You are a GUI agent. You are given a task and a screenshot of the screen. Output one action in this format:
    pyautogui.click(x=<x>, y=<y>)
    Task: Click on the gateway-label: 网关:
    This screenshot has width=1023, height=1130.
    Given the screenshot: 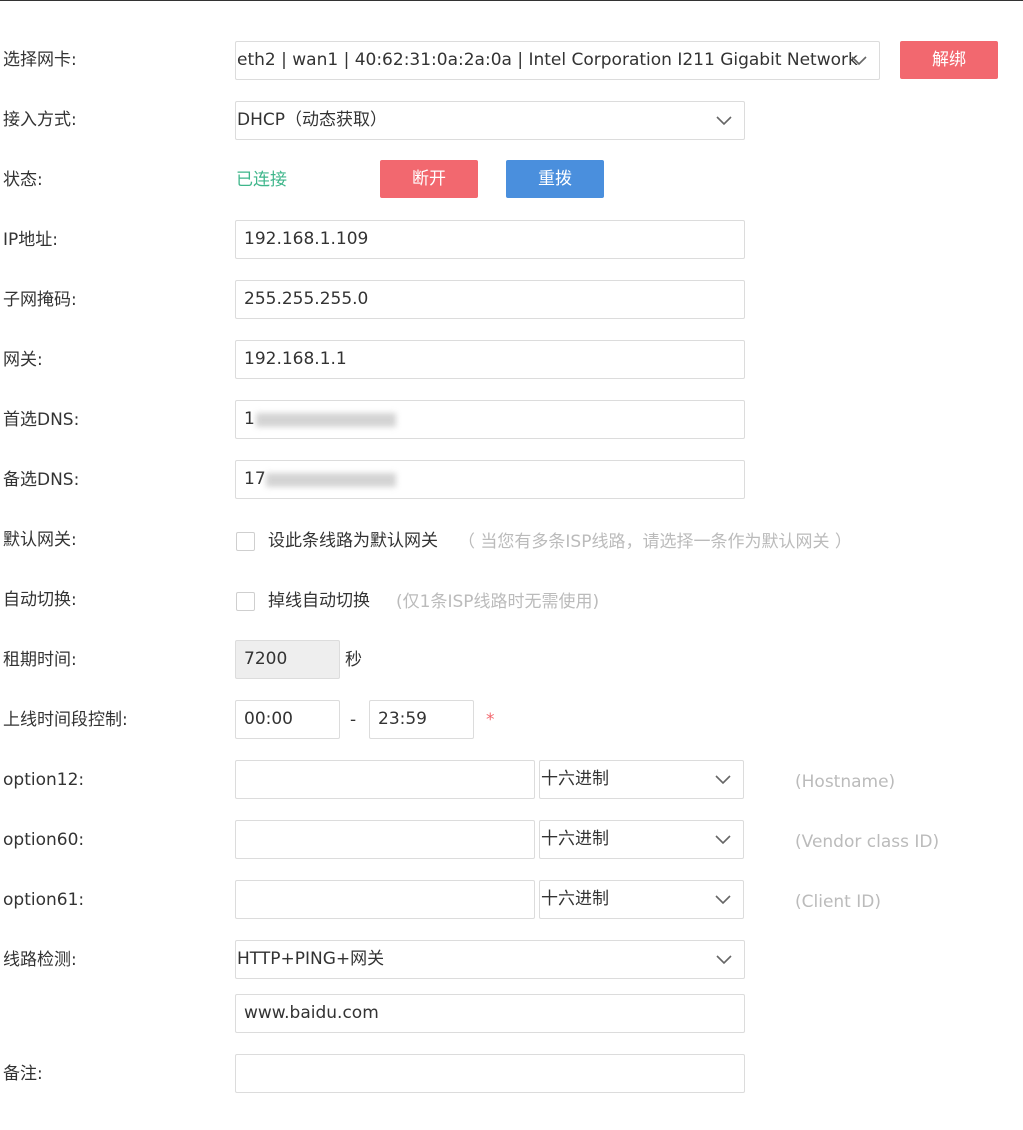 What is the action you would take?
    pyautogui.click(x=23, y=360)
    